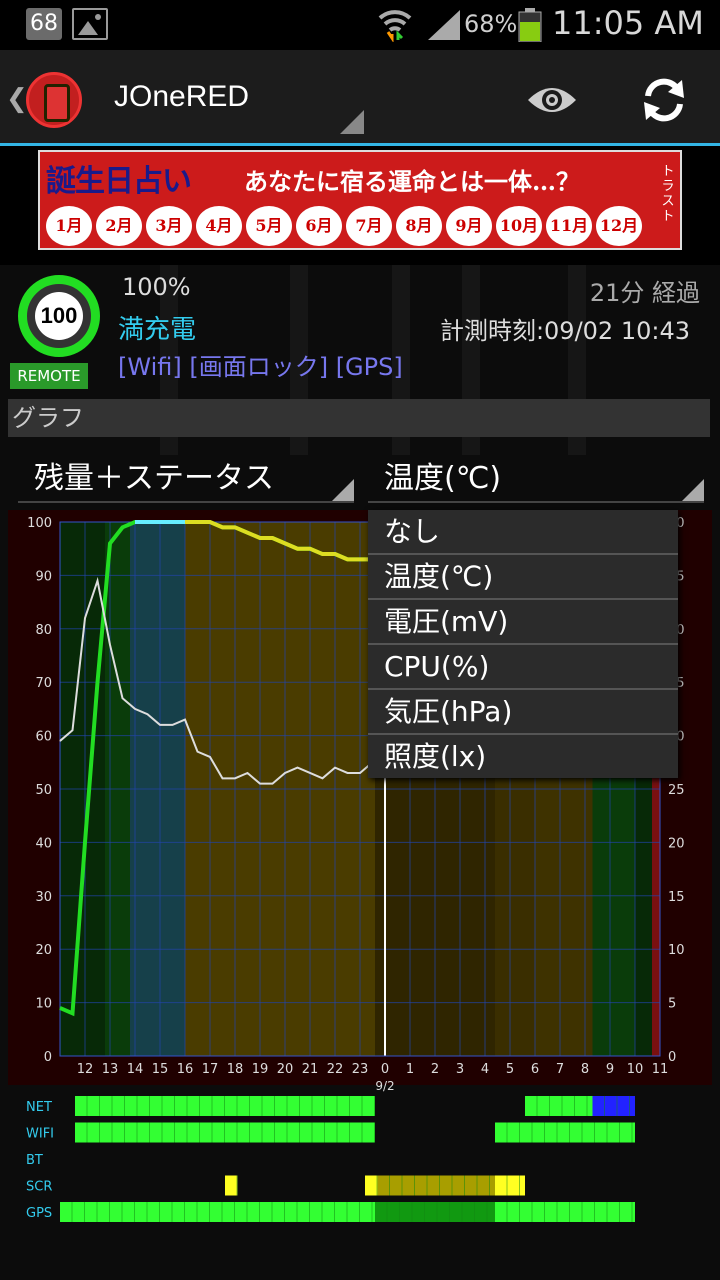 The image size is (720, 1280). Describe the element at coordinates (43, 897) in the screenshot. I see `y-tick-label-left: 30` at that location.